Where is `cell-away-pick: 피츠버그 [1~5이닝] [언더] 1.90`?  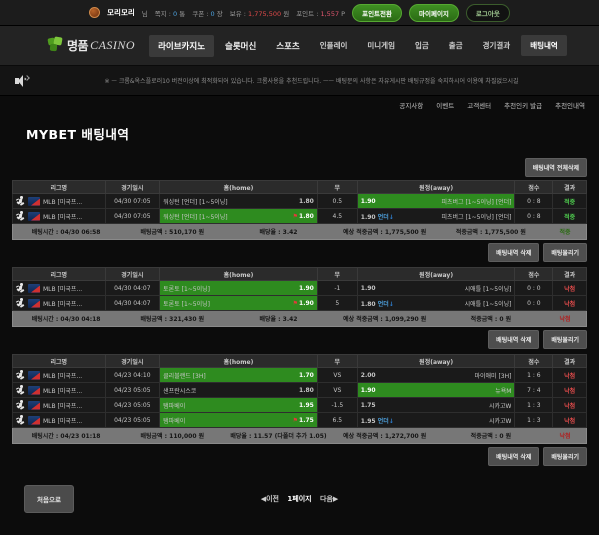 cell-away-pick: 피츠버그 [1~5이닝] [언더] 1.90 is located at coordinates (436, 201).